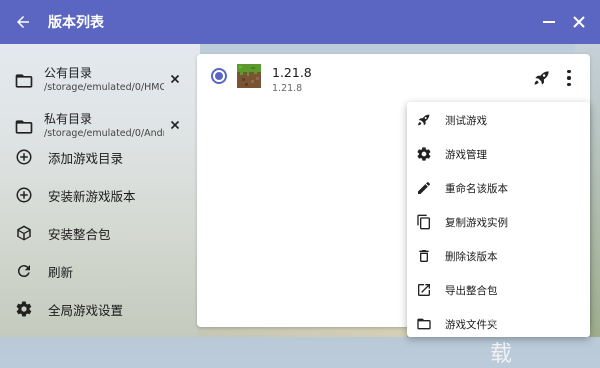 This screenshot has height=368, width=600. What do you see at coordinates (24, 271) in the screenshot?
I see `refresh-icon` at bounding box center [24, 271].